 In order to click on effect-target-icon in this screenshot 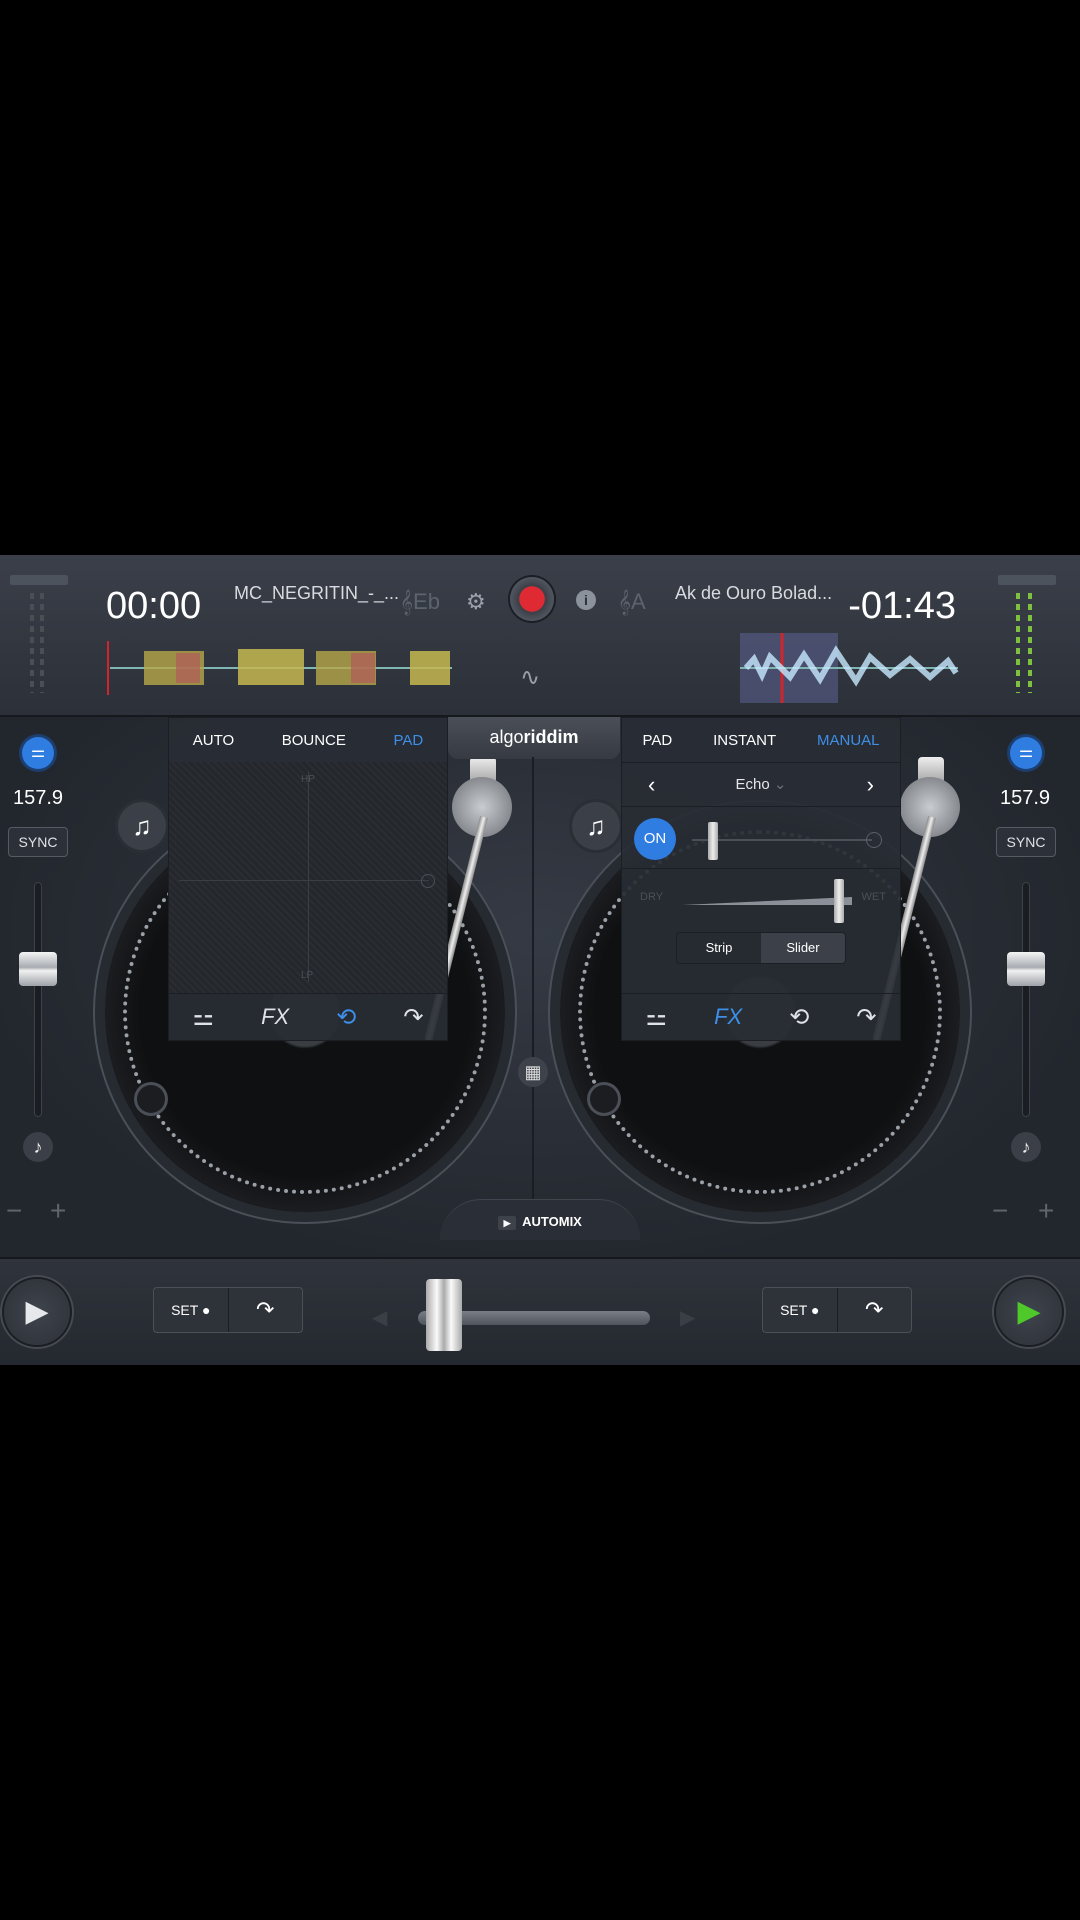, I will do `click(874, 840)`.